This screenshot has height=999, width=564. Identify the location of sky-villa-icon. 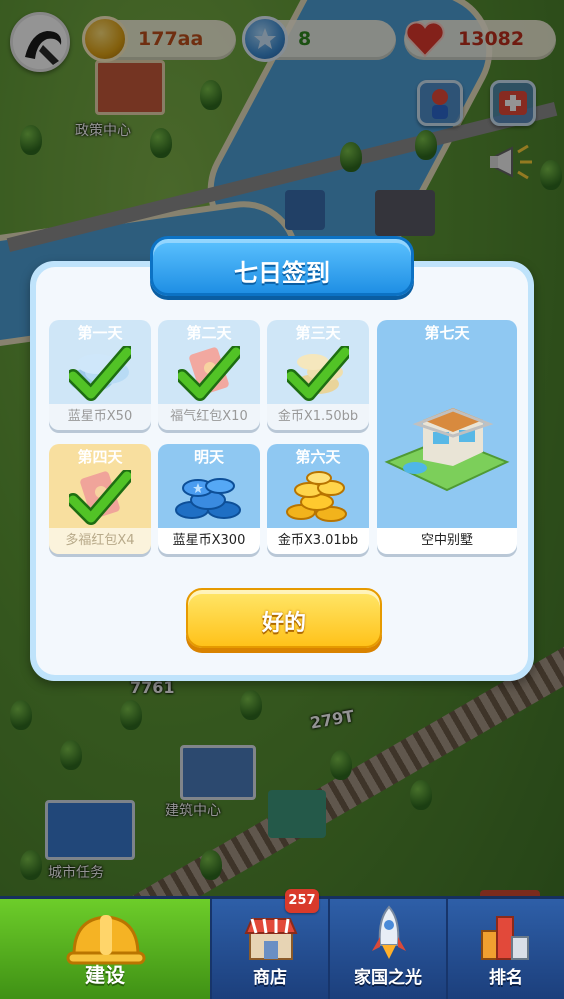
(447, 445).